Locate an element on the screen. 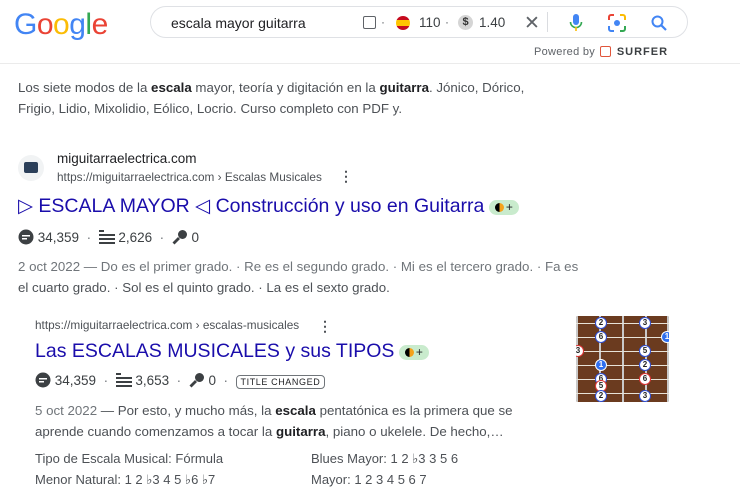 Image resolution: width=740 pixels, height=493 pixels. table-cell: Tipo de Escala Musical: Fórmula is located at coordinates (129, 458).